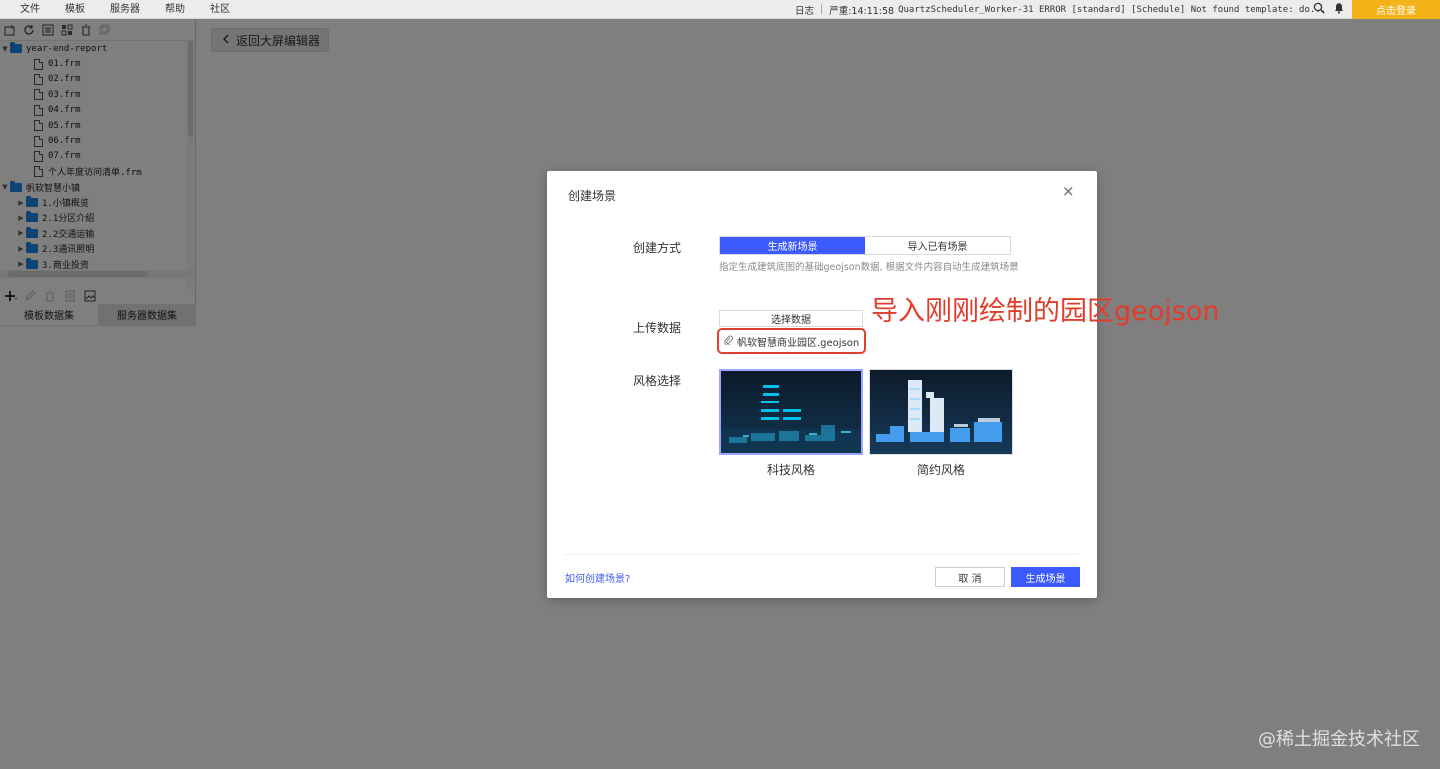 This screenshot has width=1440, height=769. I want to click on uploaded-file-name: 帆软智慧商业园区.geojson, so click(798, 343).